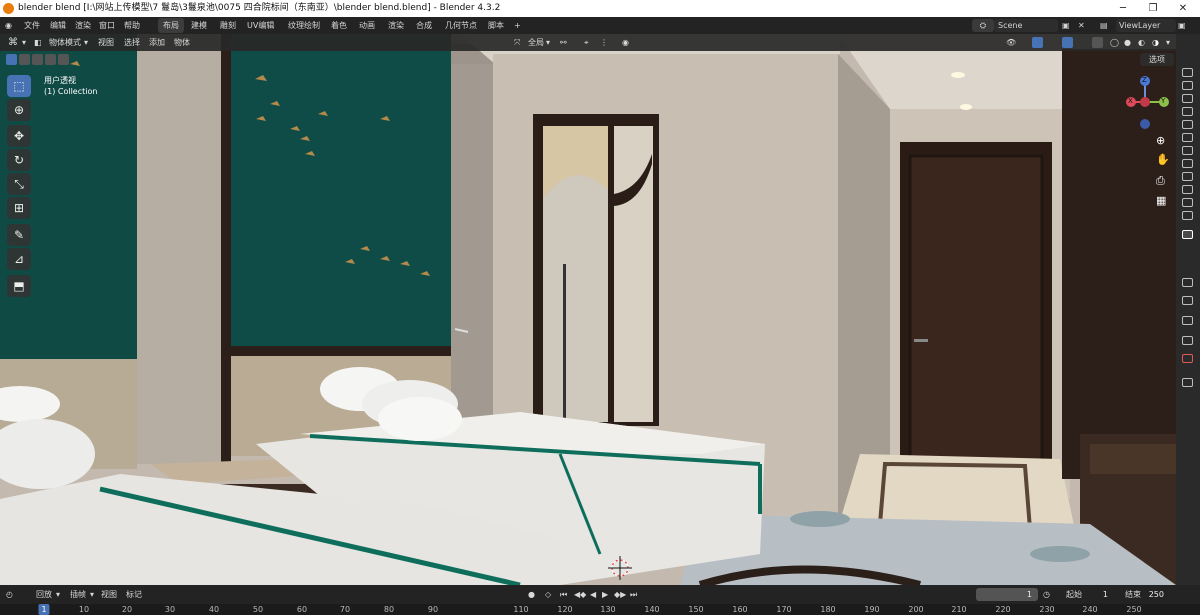  Describe the element at coordinates (1153, 8) in the screenshot. I see `maximize-button: ❐` at that location.